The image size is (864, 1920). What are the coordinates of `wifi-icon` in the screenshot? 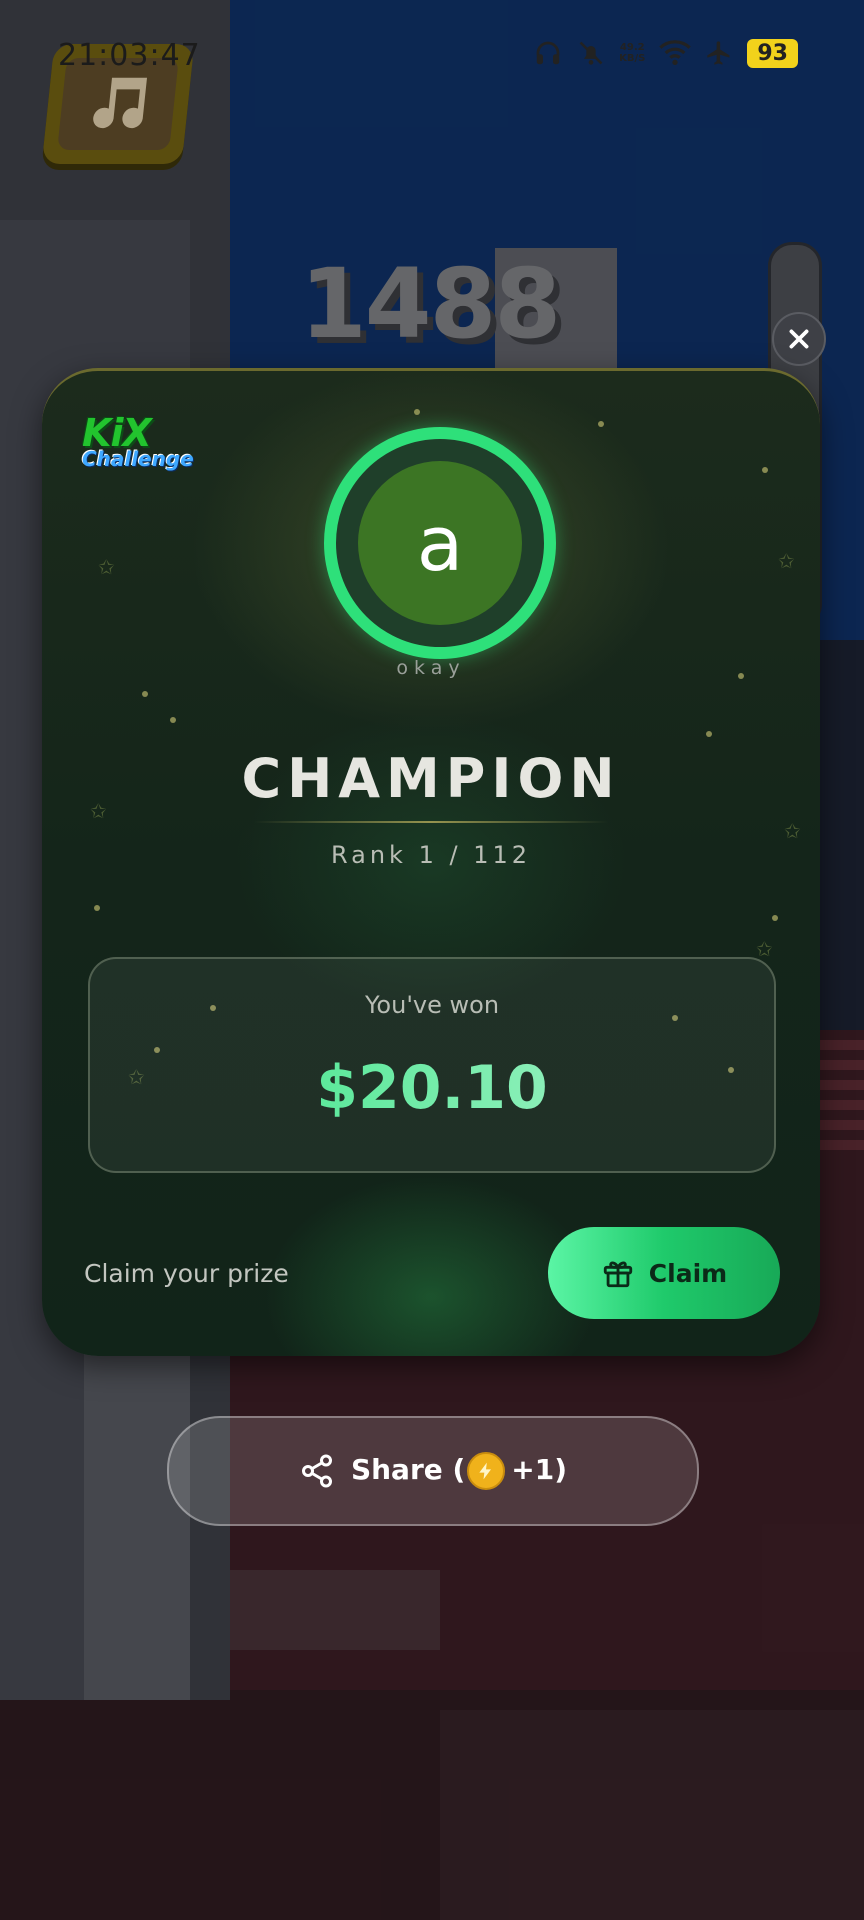 It's located at (675, 52).